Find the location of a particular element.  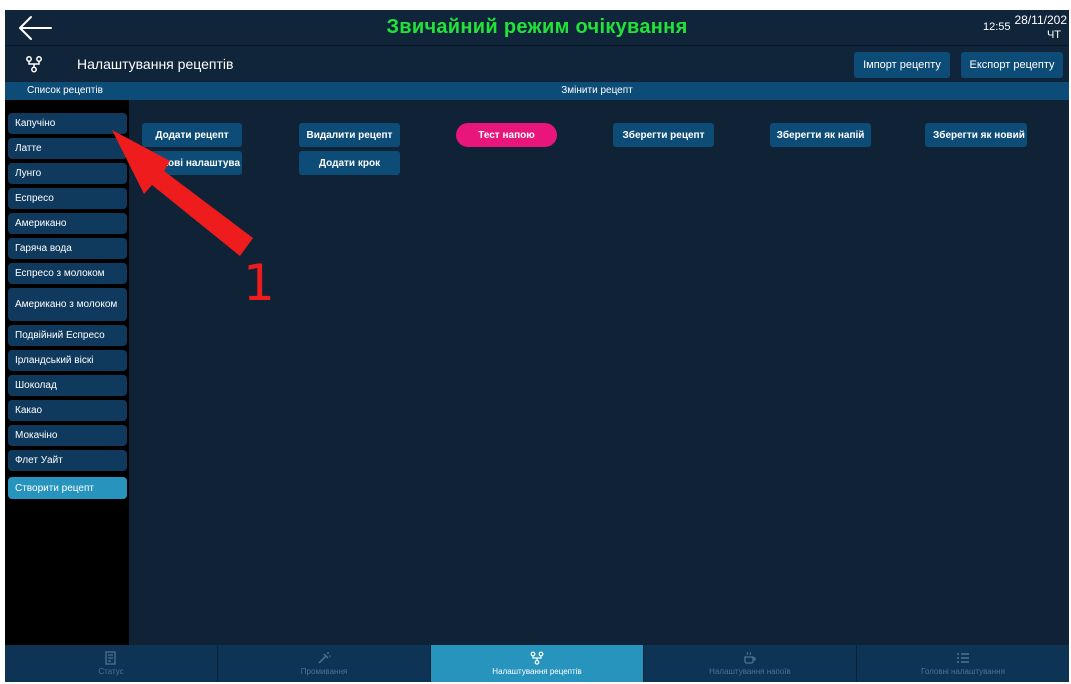

recipe-item-americano-milk: Американо з молоком is located at coordinates (67, 304).